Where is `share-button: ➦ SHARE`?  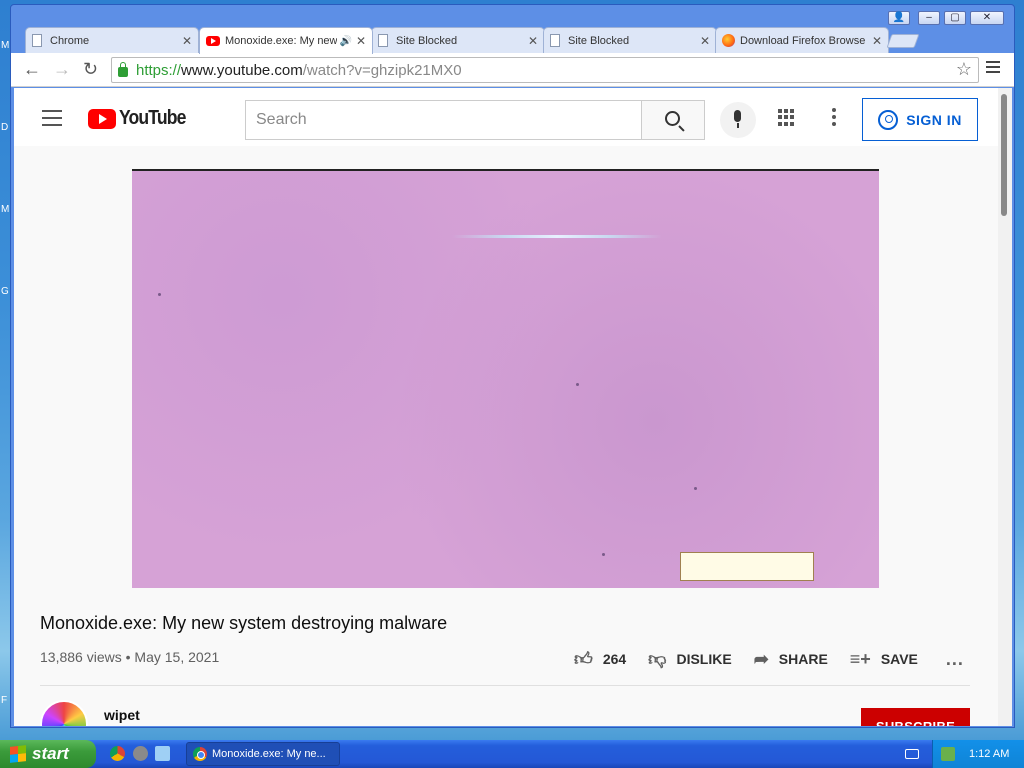 share-button: ➦ SHARE is located at coordinates (791, 659).